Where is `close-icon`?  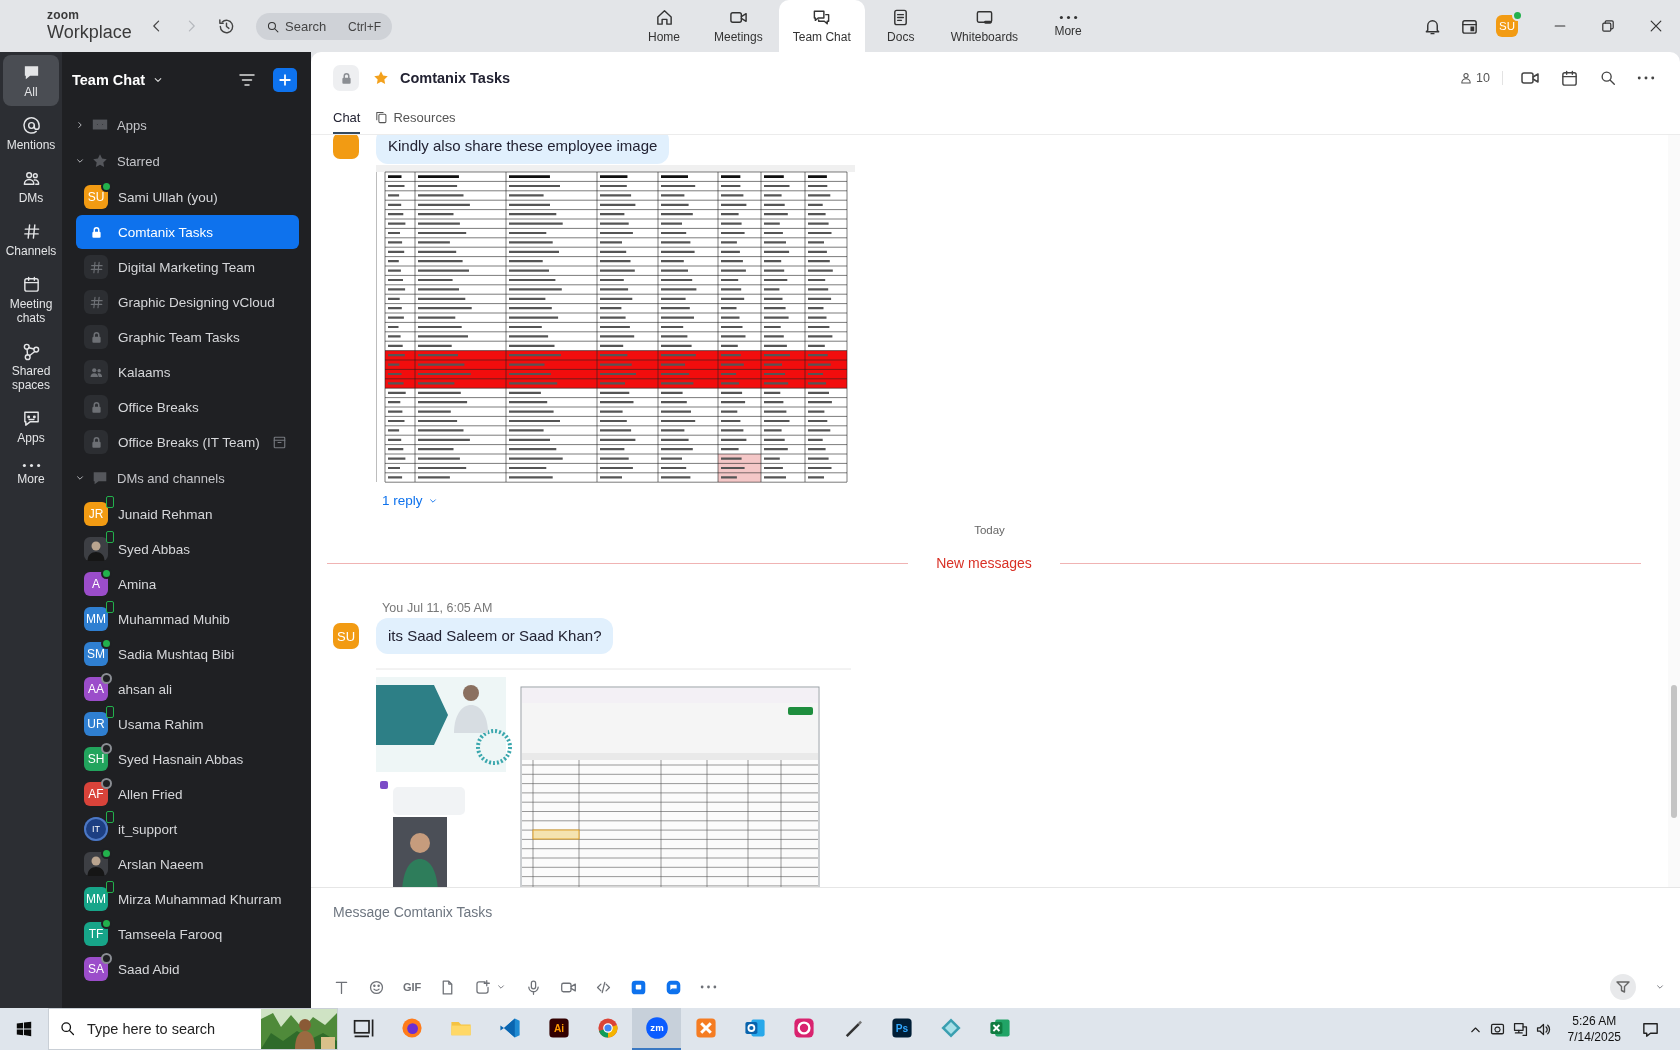 close-icon is located at coordinates (1656, 26).